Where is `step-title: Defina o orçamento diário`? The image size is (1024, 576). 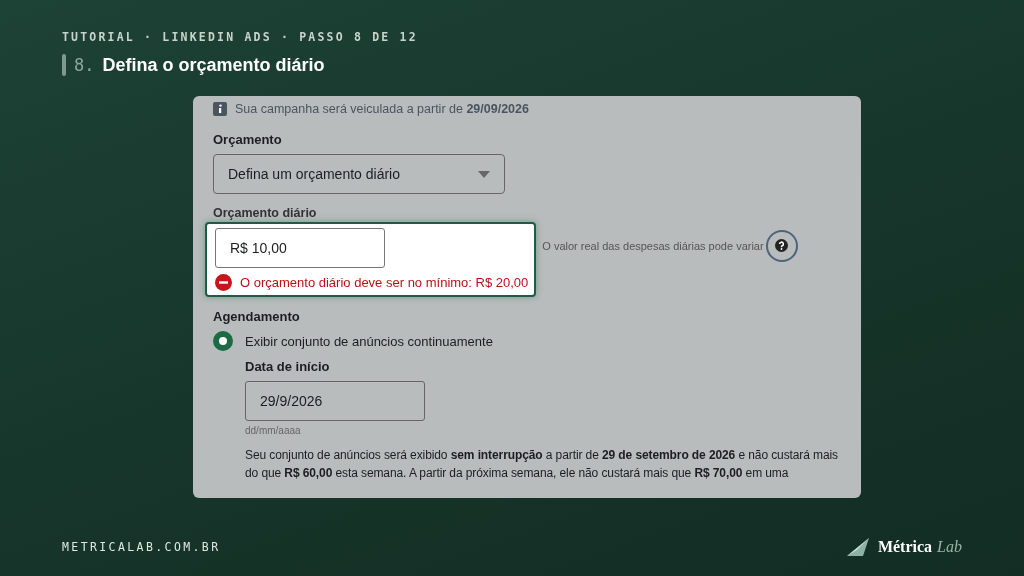
step-title: Defina o orçamento diário is located at coordinates (213, 65).